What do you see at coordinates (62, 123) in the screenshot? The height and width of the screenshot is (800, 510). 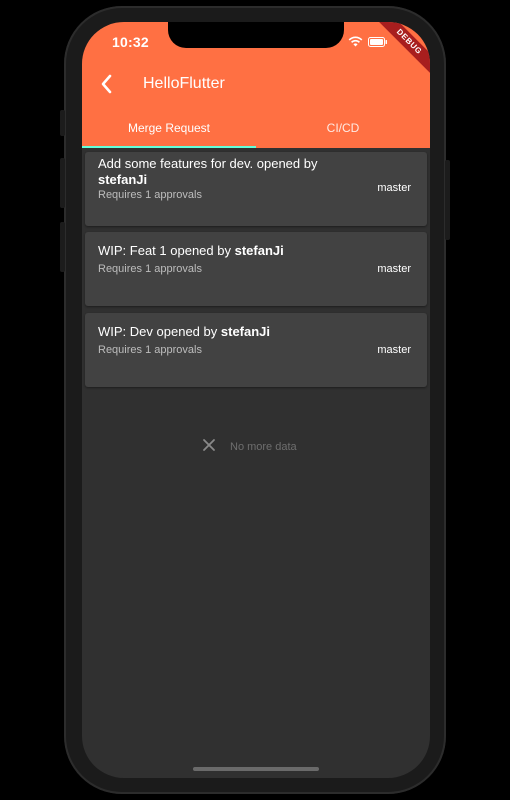 I see `phone-side-button` at bounding box center [62, 123].